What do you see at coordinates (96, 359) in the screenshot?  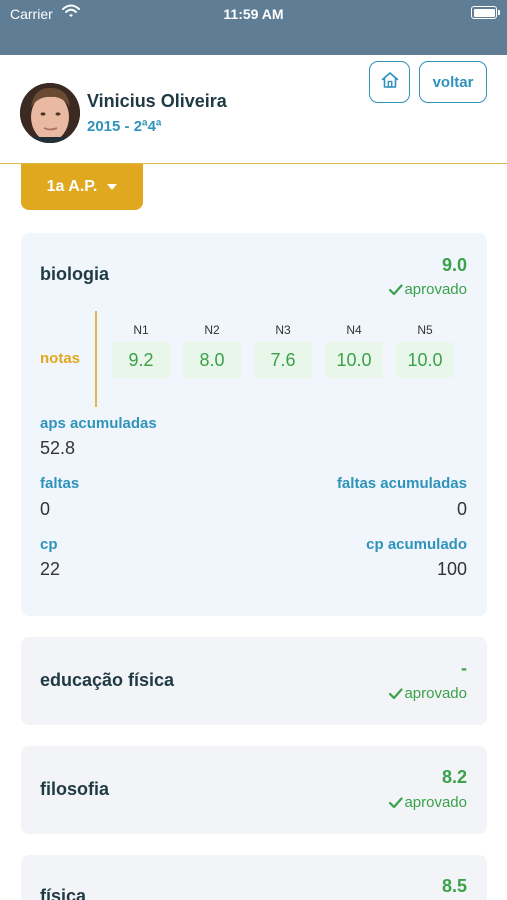 I see `notas-divider` at bounding box center [96, 359].